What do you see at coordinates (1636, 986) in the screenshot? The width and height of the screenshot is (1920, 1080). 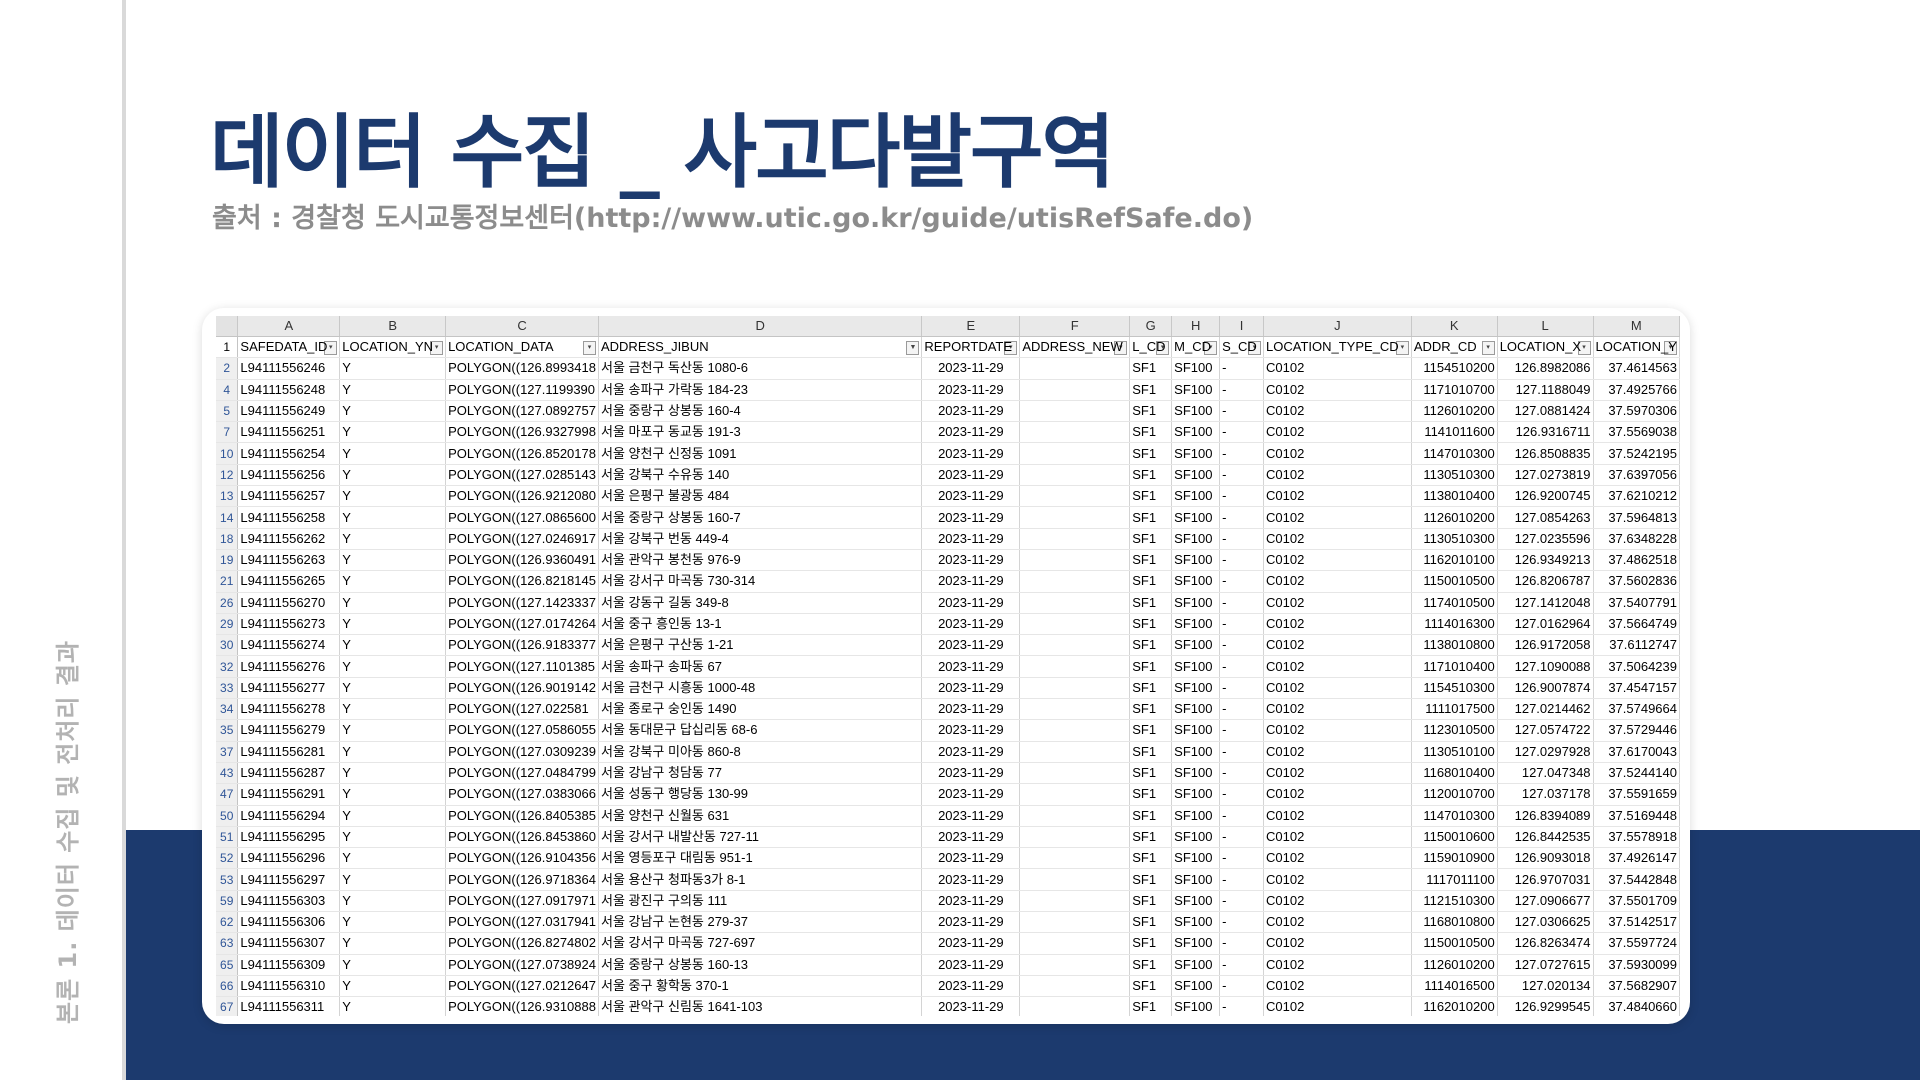 I see `table-cell: 37.5682907` at bounding box center [1636, 986].